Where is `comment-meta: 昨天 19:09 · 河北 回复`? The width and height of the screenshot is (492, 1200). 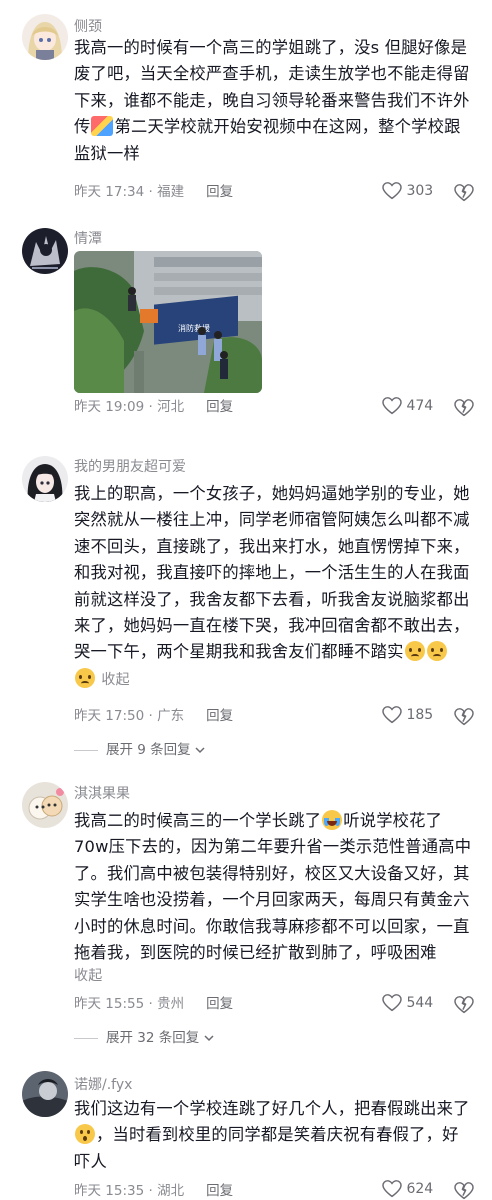 comment-meta: 昨天 19:09 · 河北 回复 is located at coordinates (153, 407).